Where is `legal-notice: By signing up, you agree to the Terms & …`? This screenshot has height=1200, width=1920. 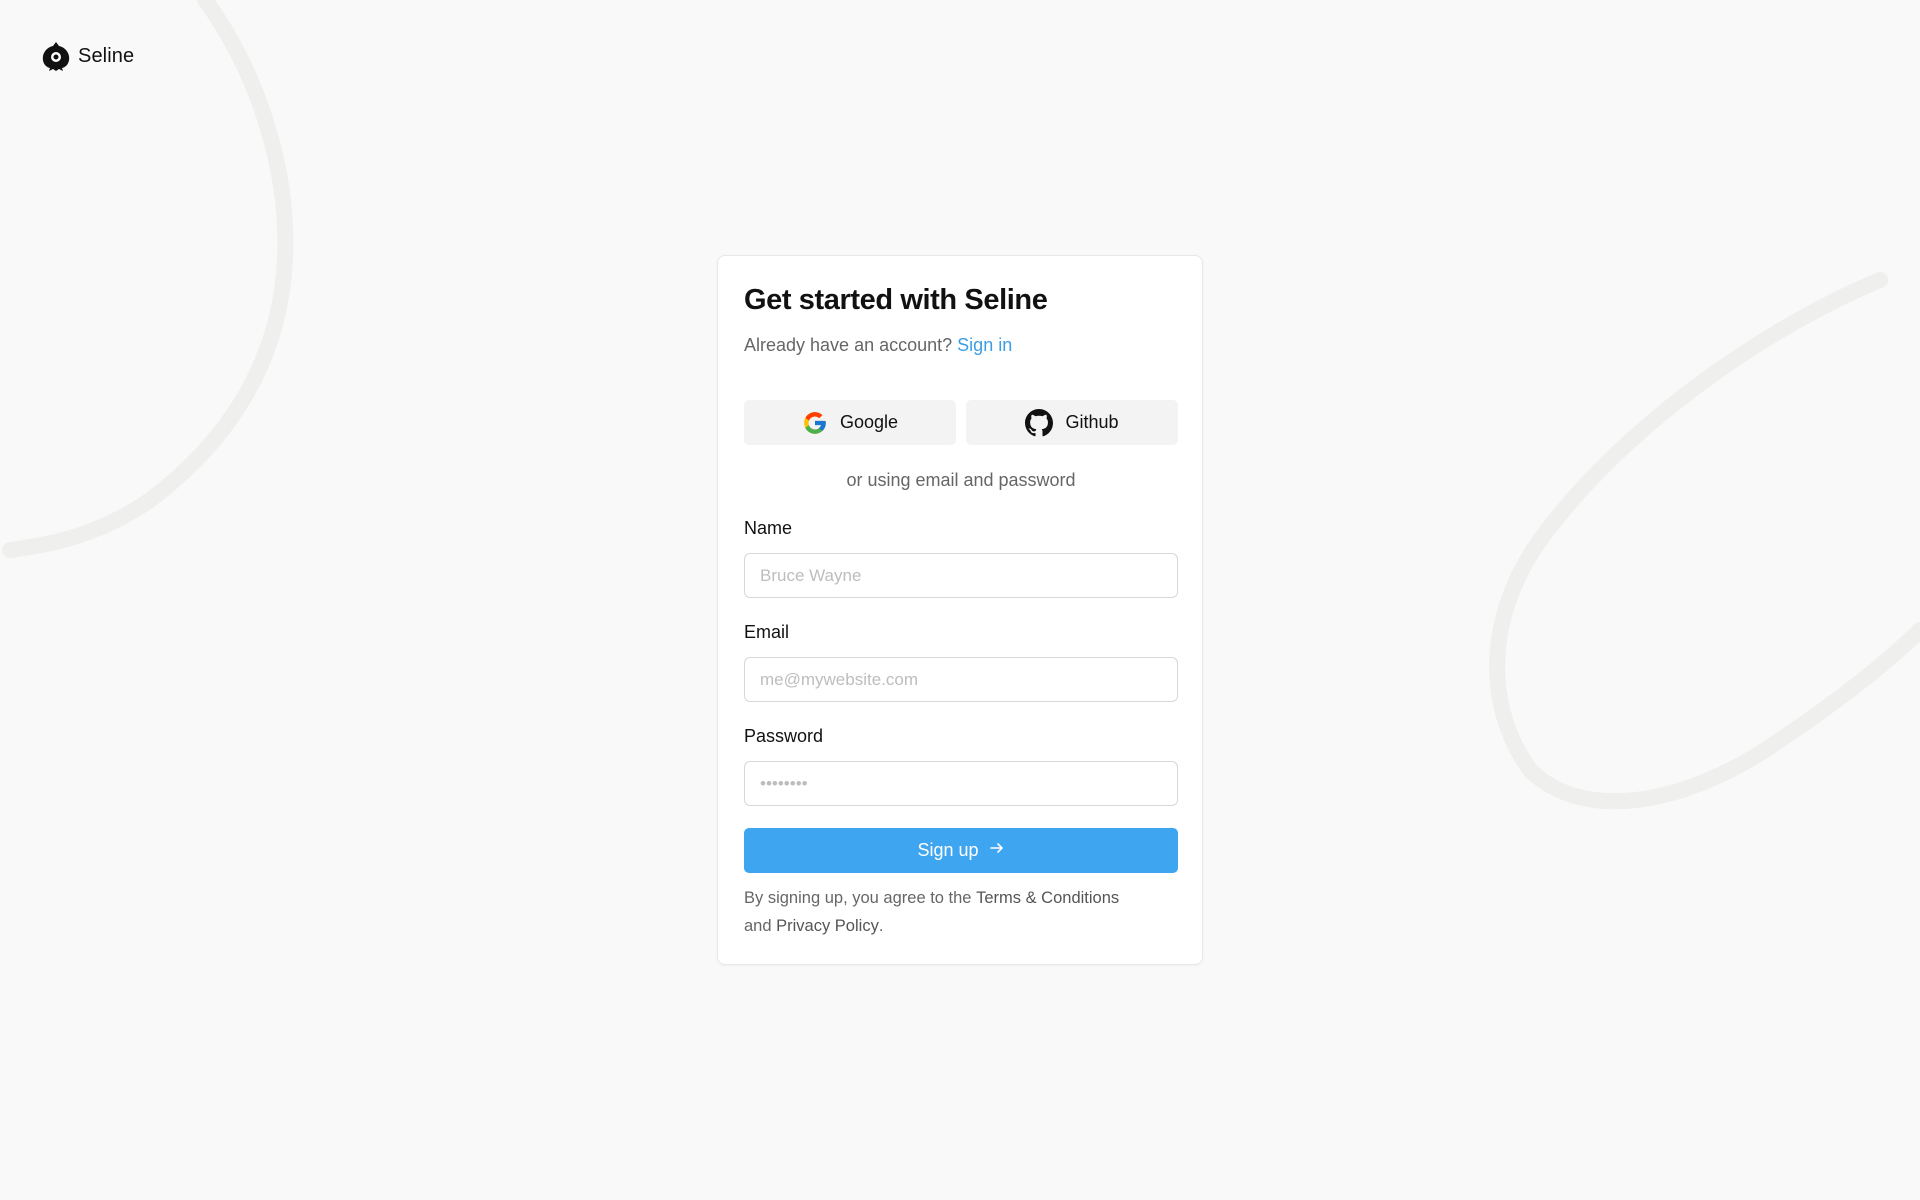
legal-notice: By signing up, you agree to the Terms & … is located at coordinates (961, 912).